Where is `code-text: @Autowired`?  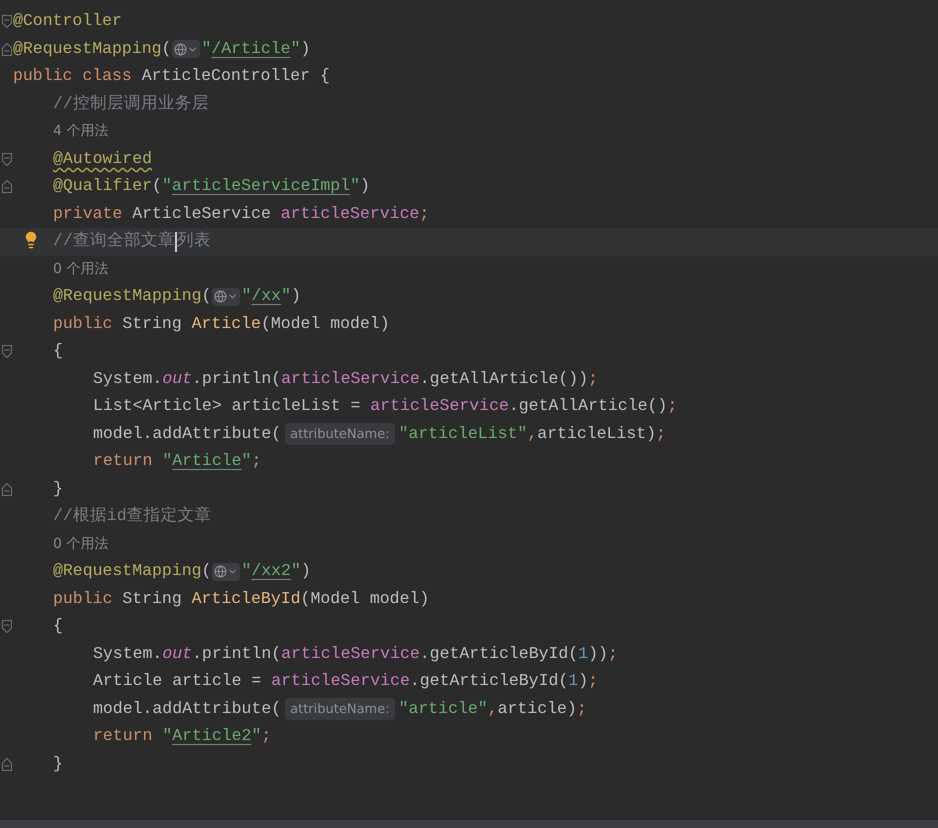 code-text: @Autowired is located at coordinates (102, 159).